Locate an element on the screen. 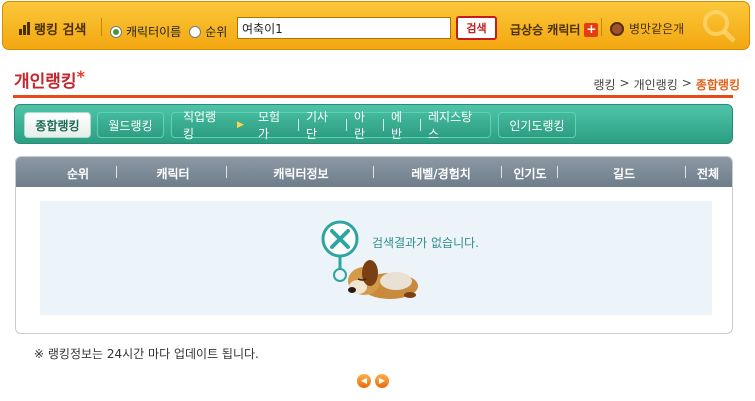 The height and width of the screenshot is (401, 755). tab-job-aran: 아란 is located at coordinates (365, 125).